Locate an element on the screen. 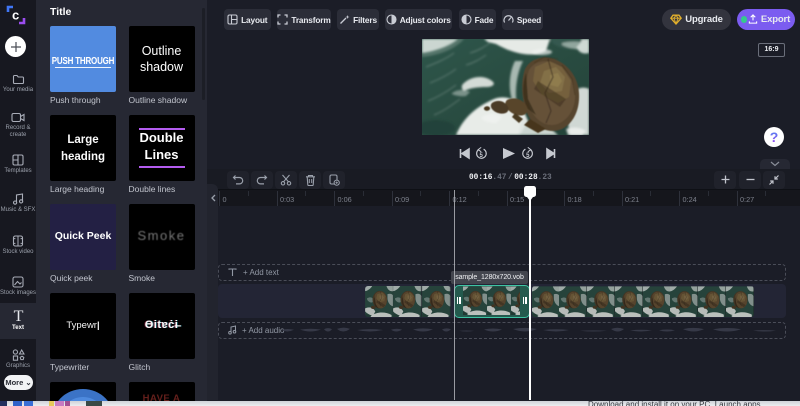 The height and width of the screenshot is (406, 800). svg-text: T is located at coordinates (18, 315).